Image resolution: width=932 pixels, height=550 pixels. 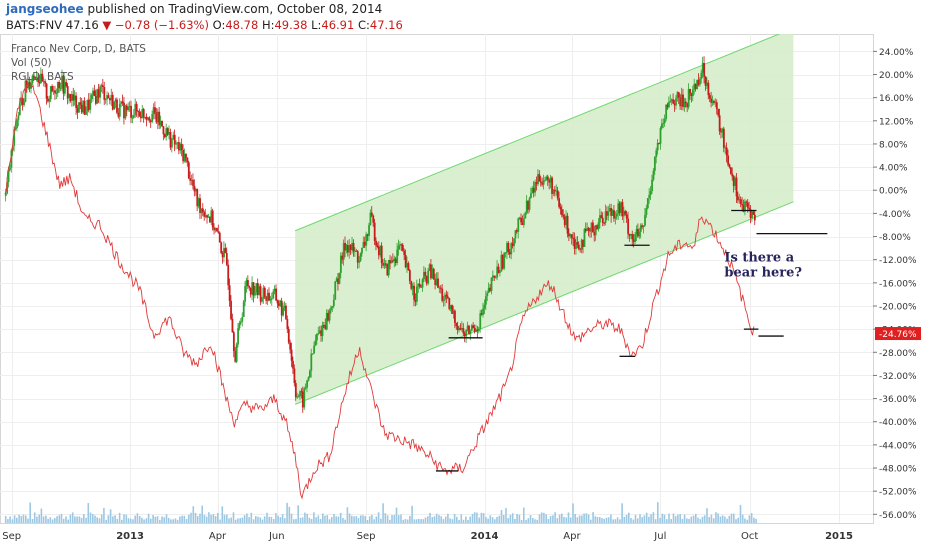 What do you see at coordinates (896, 99) in the screenshot?
I see `y-tick-label: 16.00%` at bounding box center [896, 99].